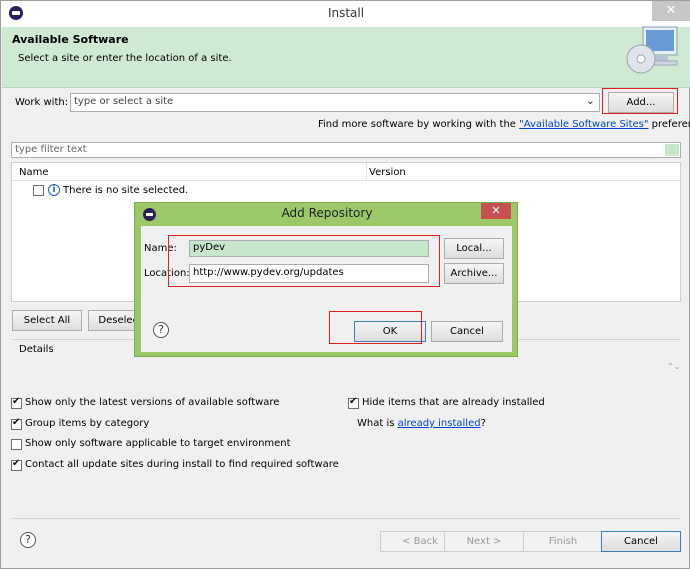 The image size is (690, 569). Describe the element at coordinates (346, 518) in the screenshot. I see `footer-separator` at that location.